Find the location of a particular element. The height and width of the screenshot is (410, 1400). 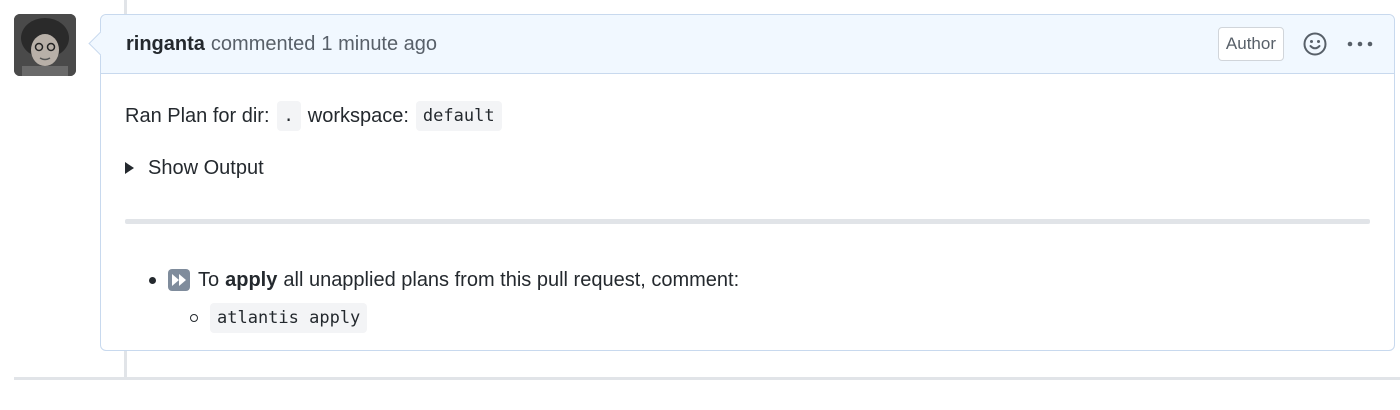

header-actions: Author is located at coordinates (1295, 44).